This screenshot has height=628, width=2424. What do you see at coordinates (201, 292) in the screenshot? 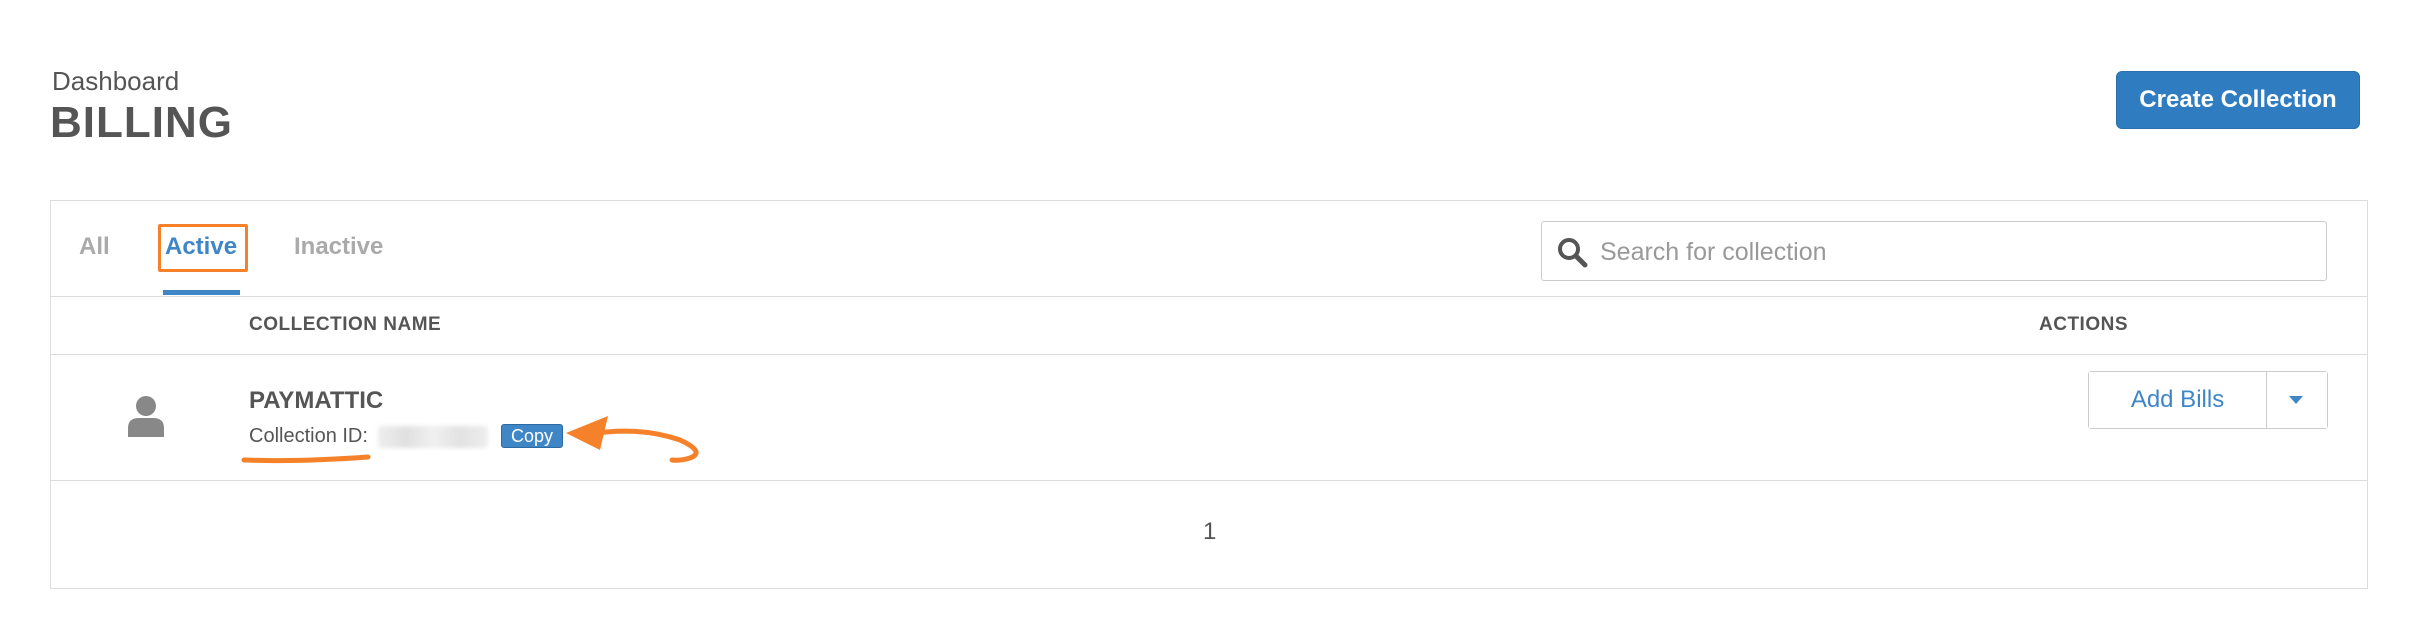
I see `active-tab-indicator` at bounding box center [201, 292].